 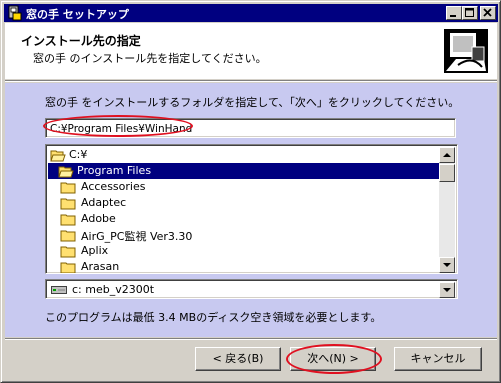 I want to click on chevron-down-icon, so click(x=447, y=290).